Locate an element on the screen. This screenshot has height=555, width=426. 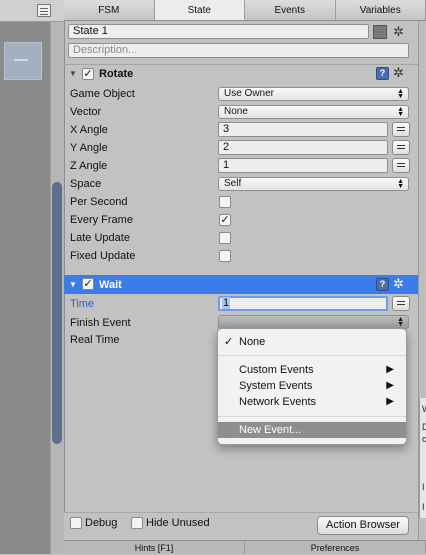
fixed-update-label: Fixed Update is located at coordinates (102, 256).